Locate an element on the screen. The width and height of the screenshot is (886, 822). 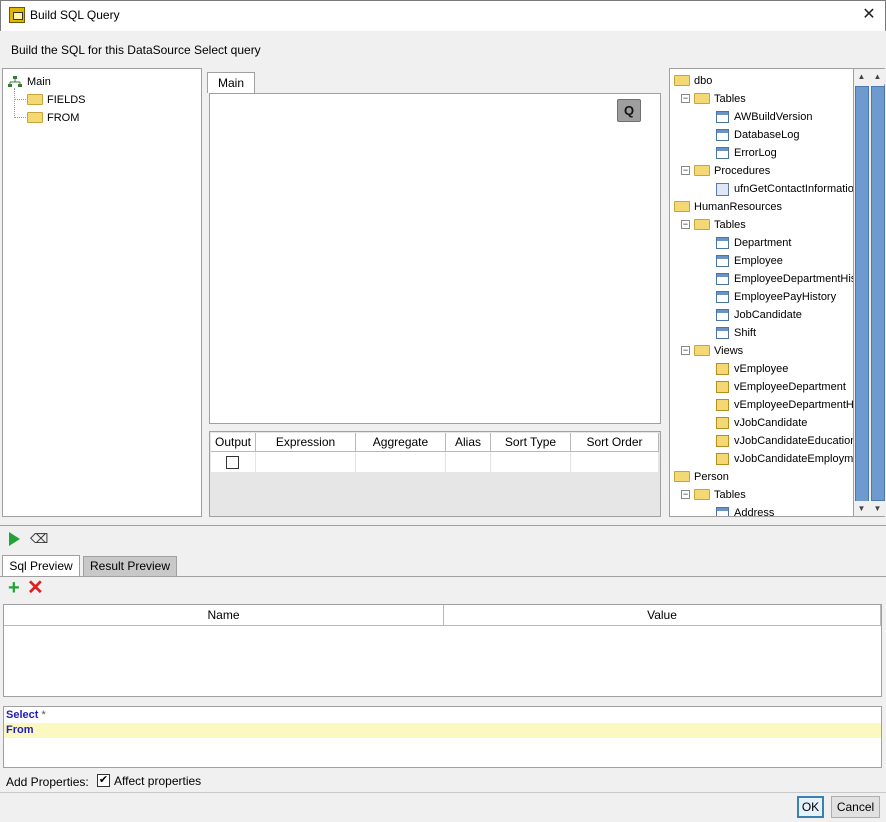
sql-keyword: Select is located at coordinates (22, 715).